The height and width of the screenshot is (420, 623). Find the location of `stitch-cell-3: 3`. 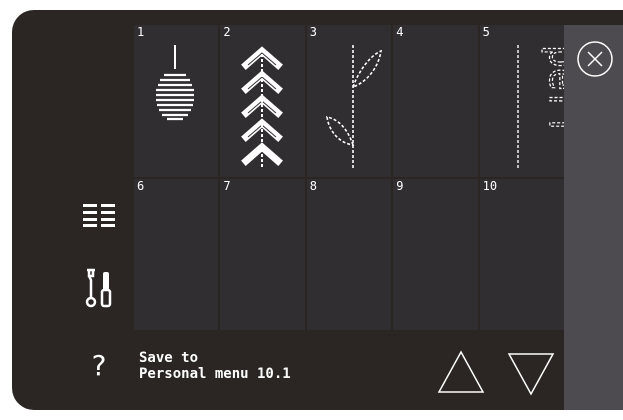

stitch-cell-3: 3 is located at coordinates (349, 101).